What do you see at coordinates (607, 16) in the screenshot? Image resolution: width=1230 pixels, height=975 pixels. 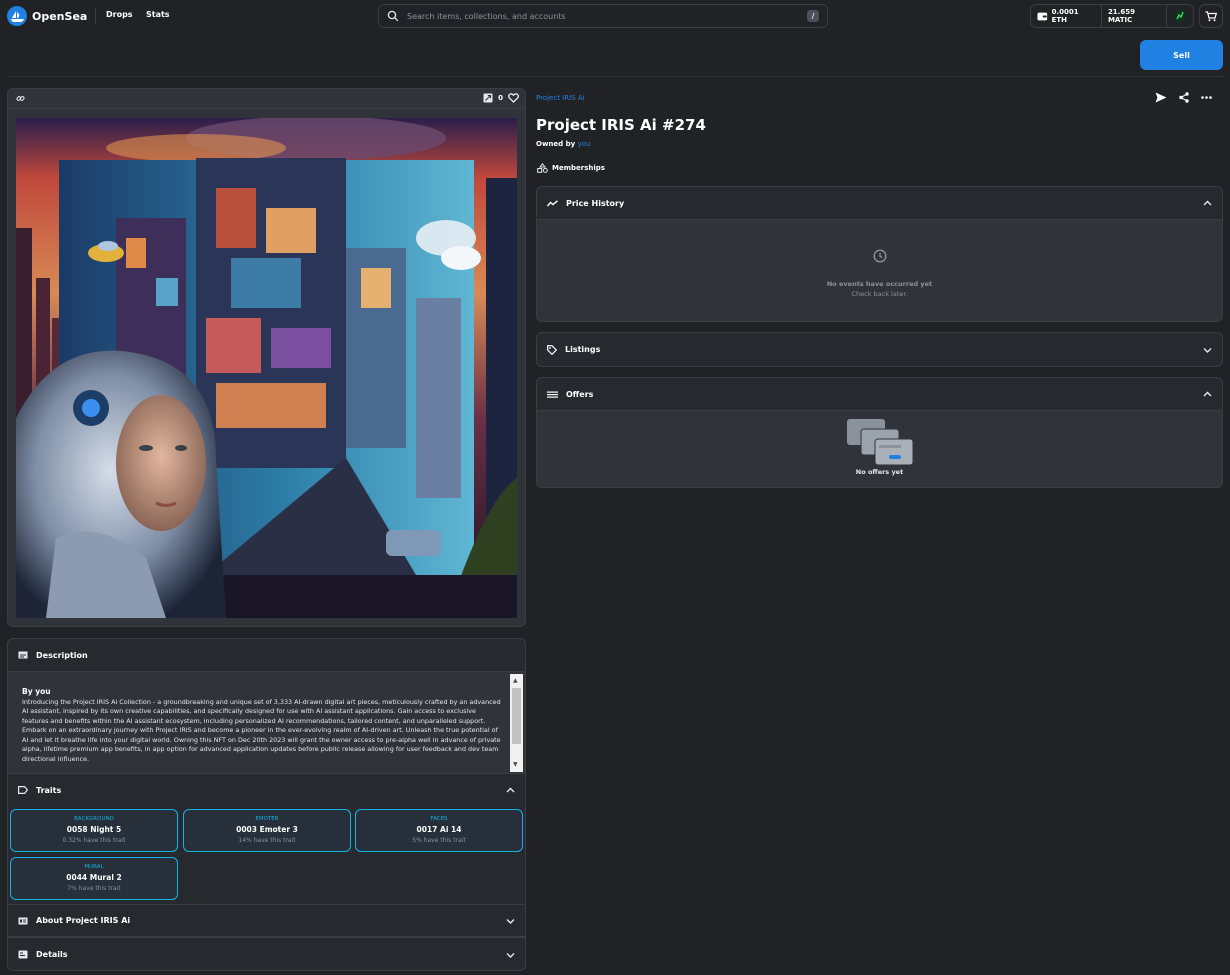 I see `search-input: Search items, collections, and accounts` at bounding box center [607, 16].